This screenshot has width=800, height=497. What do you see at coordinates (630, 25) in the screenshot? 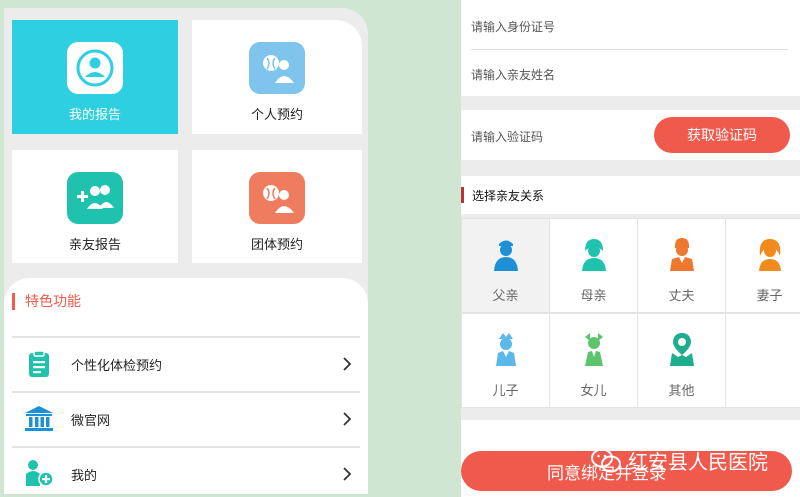
I see `id-number-field: 请输入身份证号` at bounding box center [630, 25].